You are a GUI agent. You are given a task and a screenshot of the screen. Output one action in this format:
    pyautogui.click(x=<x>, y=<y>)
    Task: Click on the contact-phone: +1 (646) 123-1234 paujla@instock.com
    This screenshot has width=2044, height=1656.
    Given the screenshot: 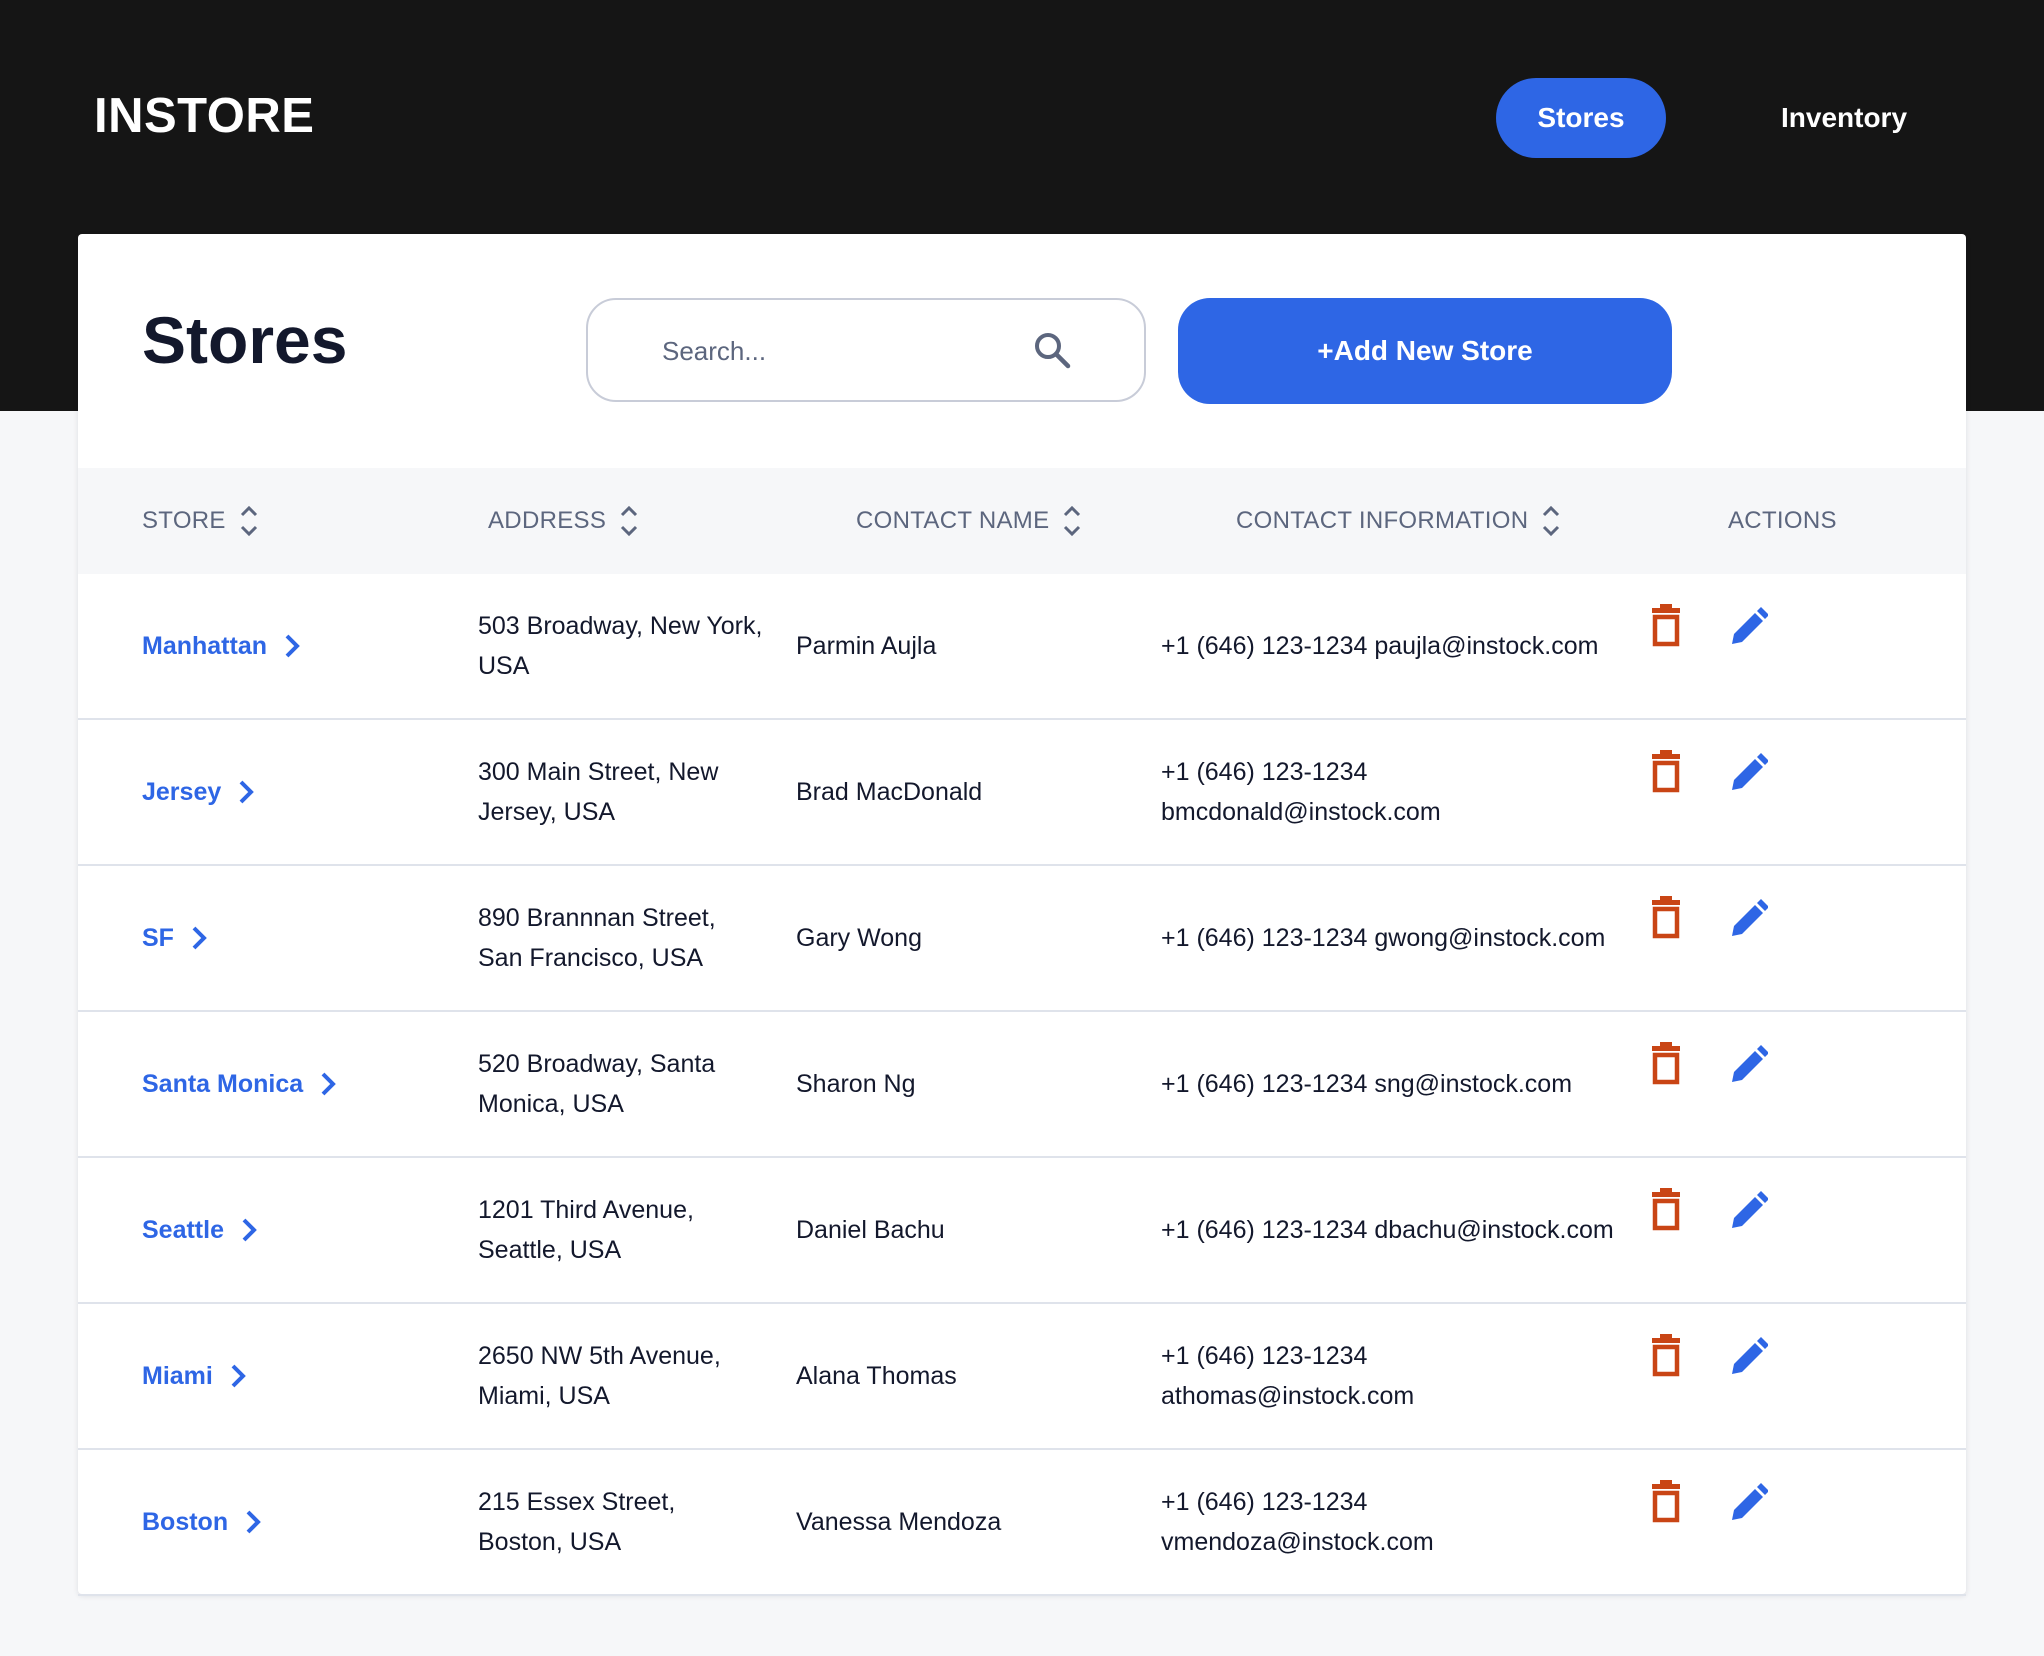 What is the action you would take?
    pyautogui.click(x=1380, y=646)
    